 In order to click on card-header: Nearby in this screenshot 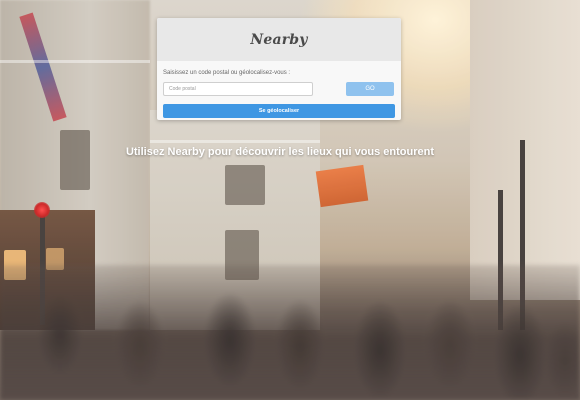, I will do `click(279, 39)`.